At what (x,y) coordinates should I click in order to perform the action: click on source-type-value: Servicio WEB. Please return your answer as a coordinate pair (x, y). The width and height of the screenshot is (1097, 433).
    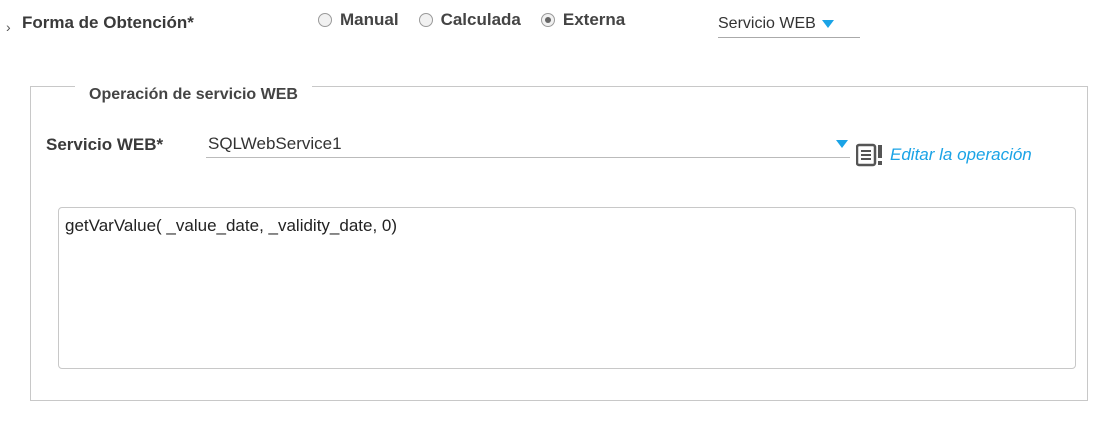
    Looking at the image, I should click on (767, 23).